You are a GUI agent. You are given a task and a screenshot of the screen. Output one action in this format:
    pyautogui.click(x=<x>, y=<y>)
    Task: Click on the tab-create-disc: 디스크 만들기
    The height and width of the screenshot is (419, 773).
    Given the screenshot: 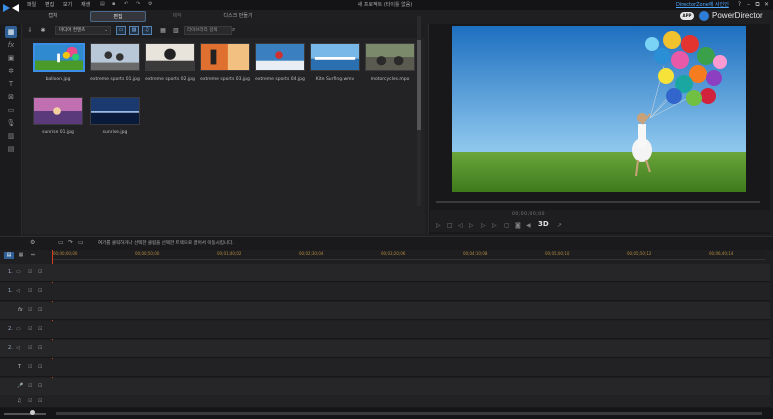 What is the action you would take?
    pyautogui.click(x=238, y=16)
    